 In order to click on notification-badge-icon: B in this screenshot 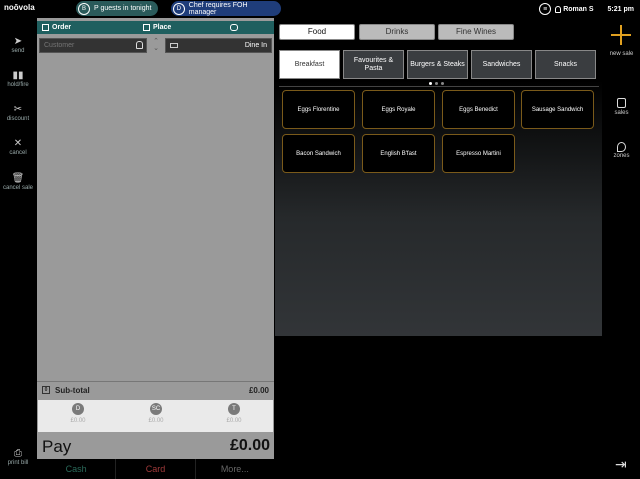, I will do `click(84, 8)`.